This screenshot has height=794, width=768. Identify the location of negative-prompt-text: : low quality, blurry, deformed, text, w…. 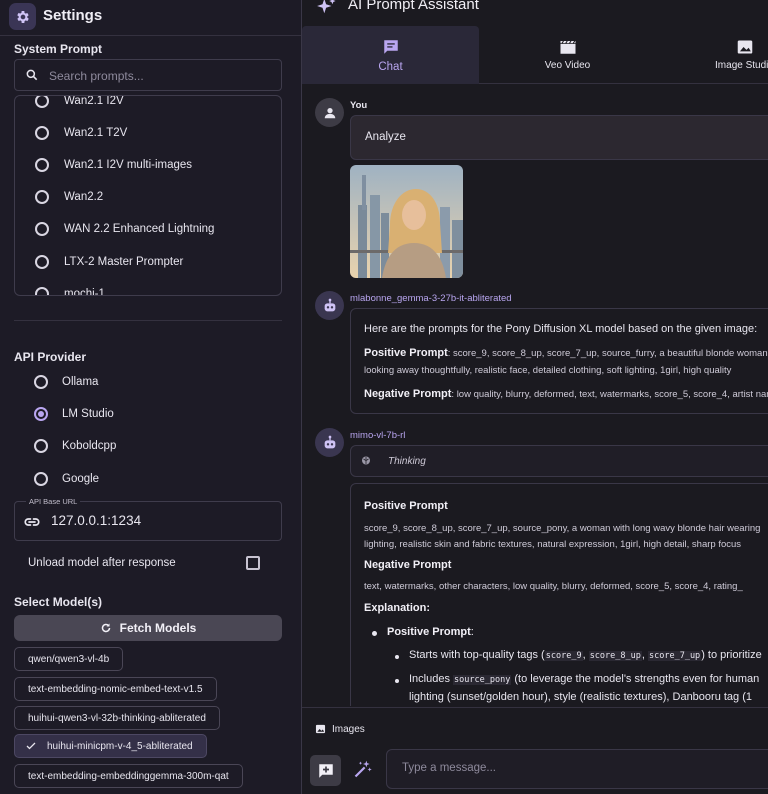
(609, 394).